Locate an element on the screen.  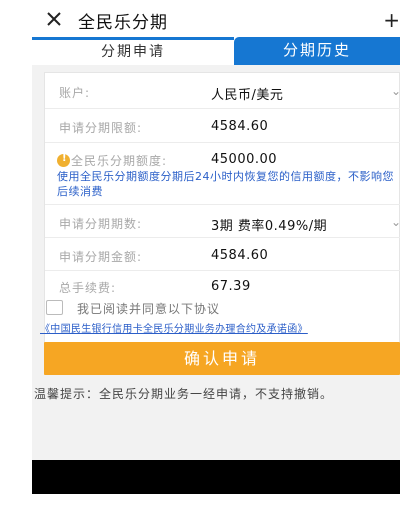
limit-row: 申请分期限额: 4584.60 is located at coordinates (222, 126).